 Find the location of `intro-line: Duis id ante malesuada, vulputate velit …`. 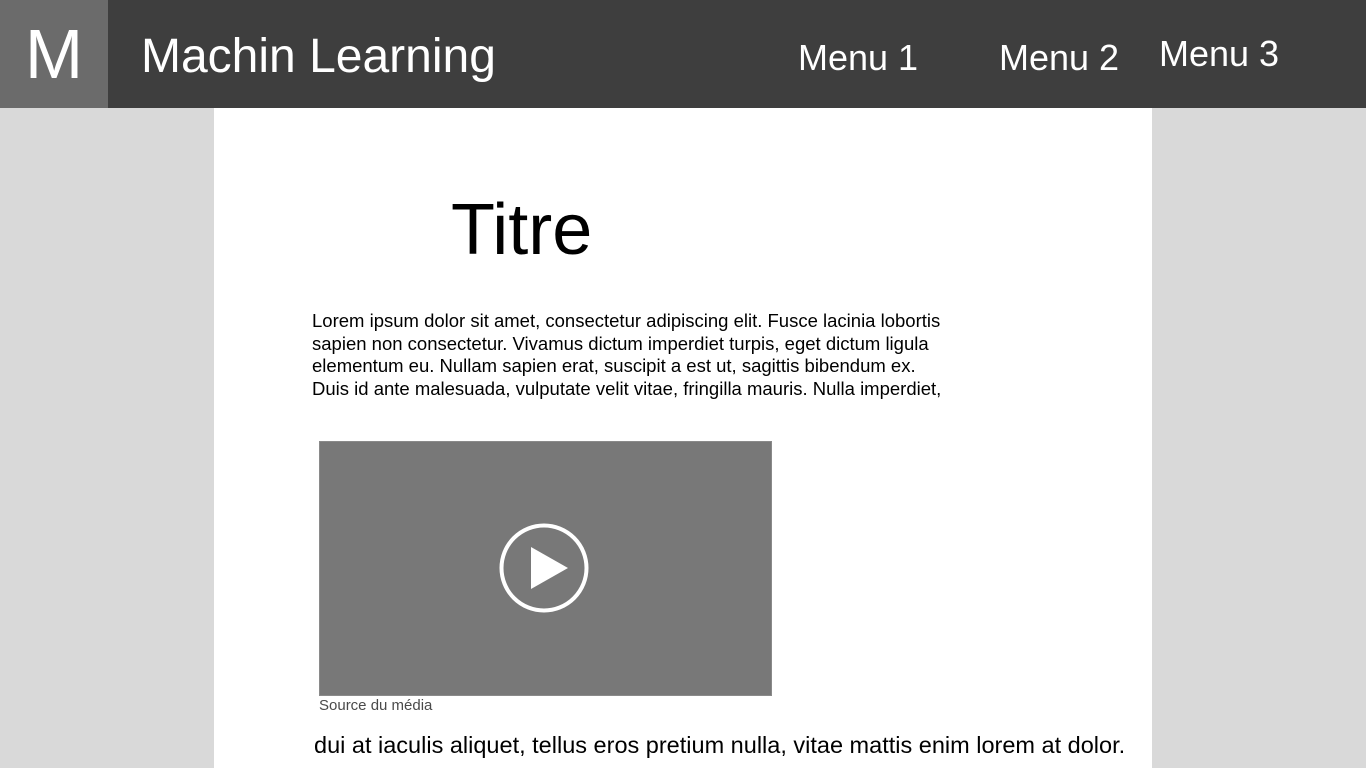

intro-line: Duis id ante malesuada, vulputate velit … is located at coordinates (627, 388).